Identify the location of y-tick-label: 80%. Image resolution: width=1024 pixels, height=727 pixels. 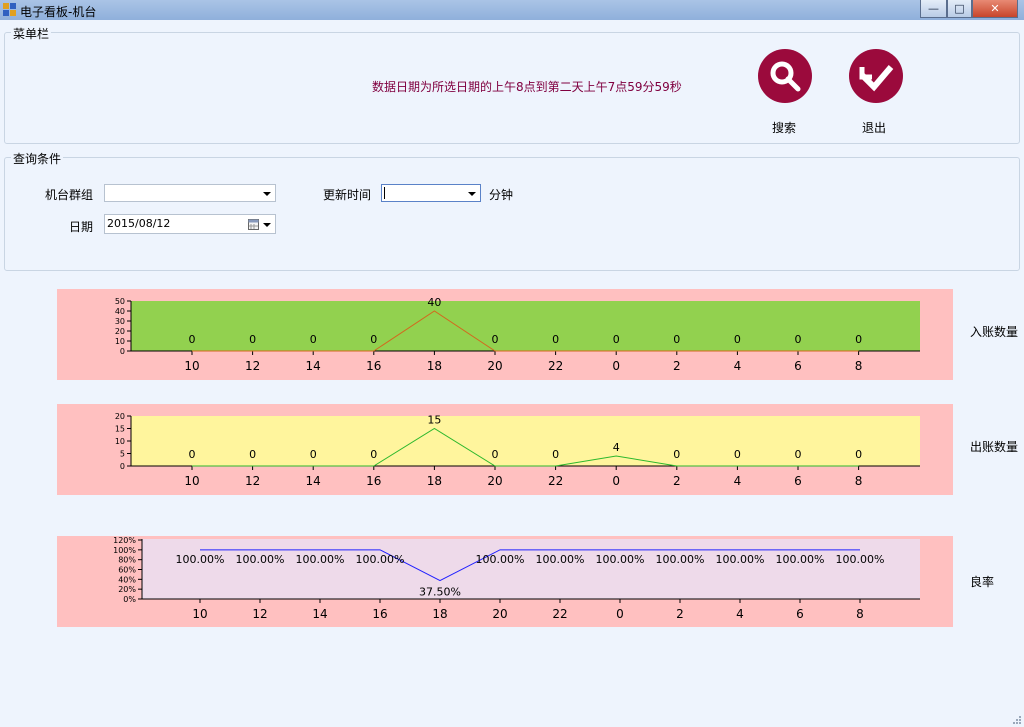
(127, 560).